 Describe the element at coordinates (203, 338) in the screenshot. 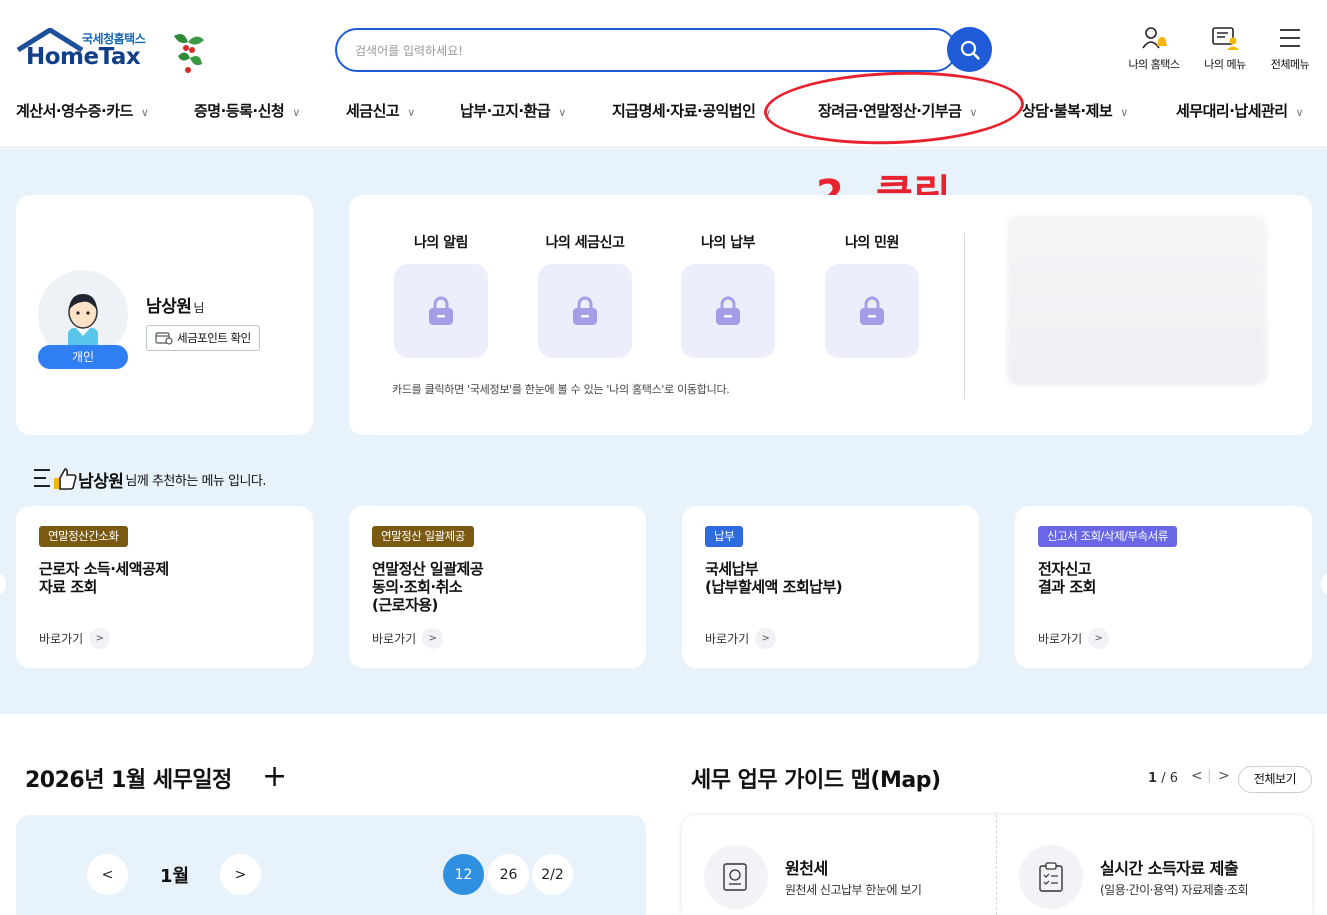

I see `tax-point-button: 세금포인트 확인` at that location.